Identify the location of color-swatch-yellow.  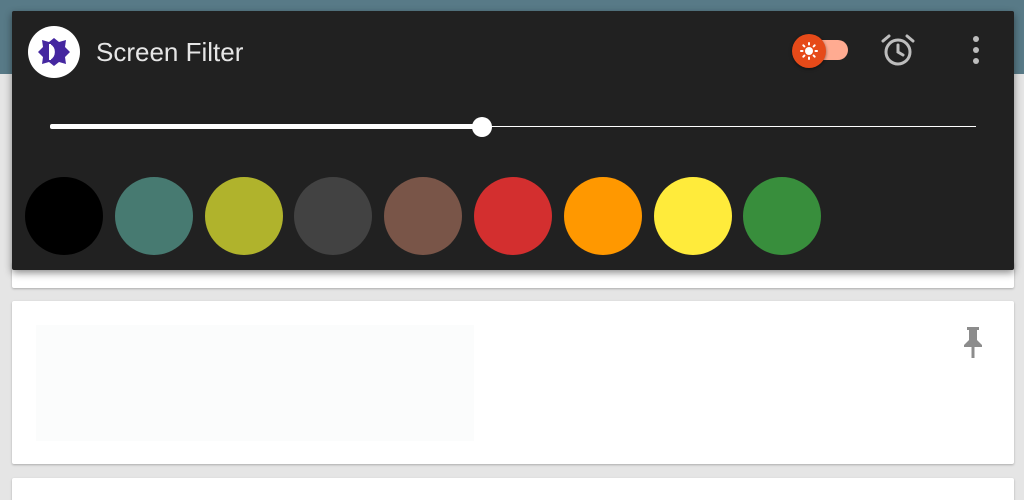
(693, 216).